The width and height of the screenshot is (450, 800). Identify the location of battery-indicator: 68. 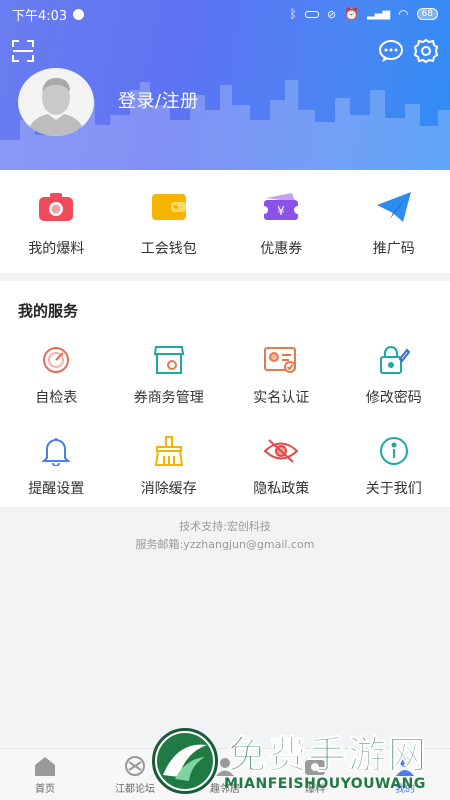
(427, 14).